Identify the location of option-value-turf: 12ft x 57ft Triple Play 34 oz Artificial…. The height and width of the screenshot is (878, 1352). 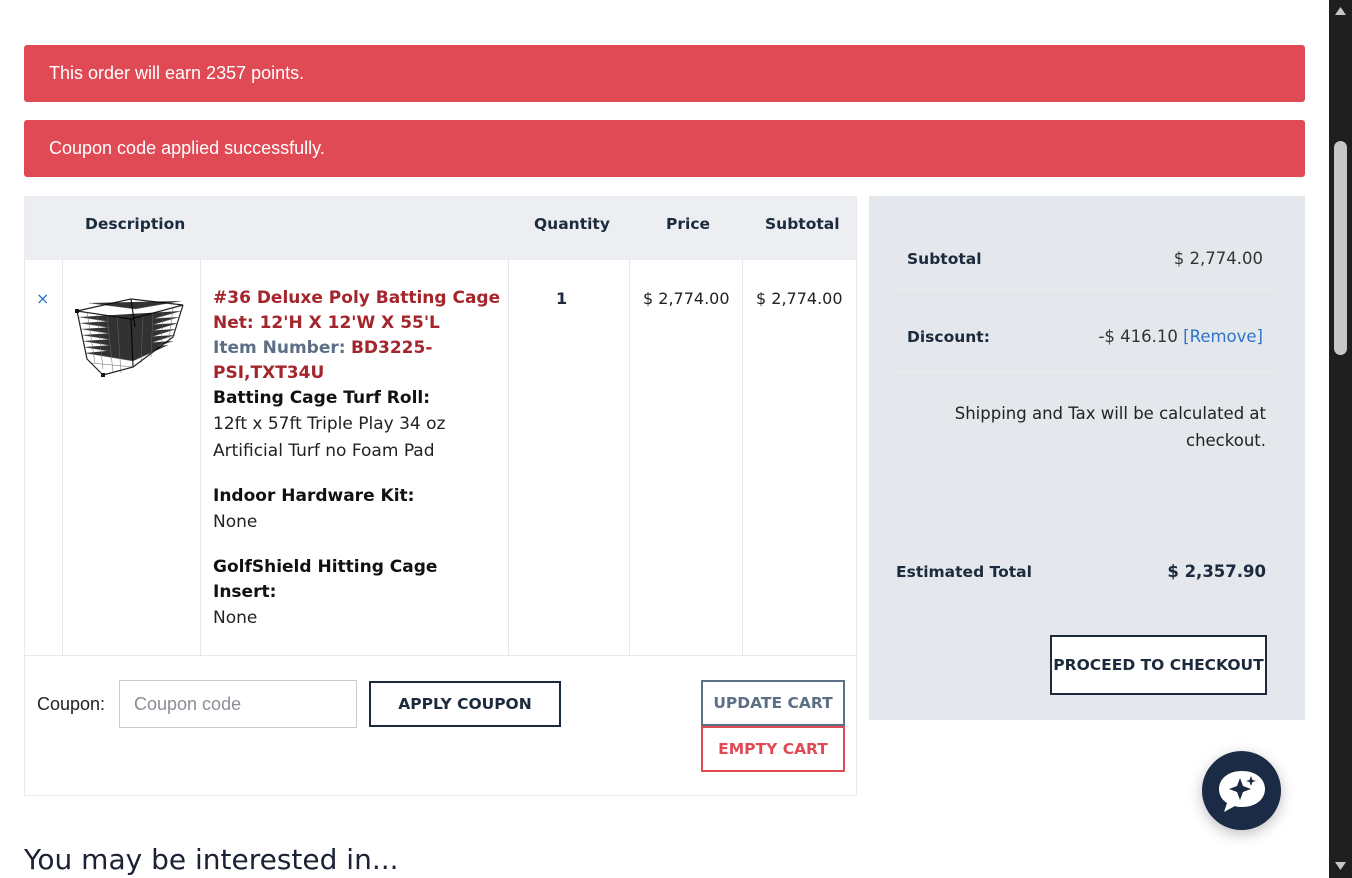
(329, 437).